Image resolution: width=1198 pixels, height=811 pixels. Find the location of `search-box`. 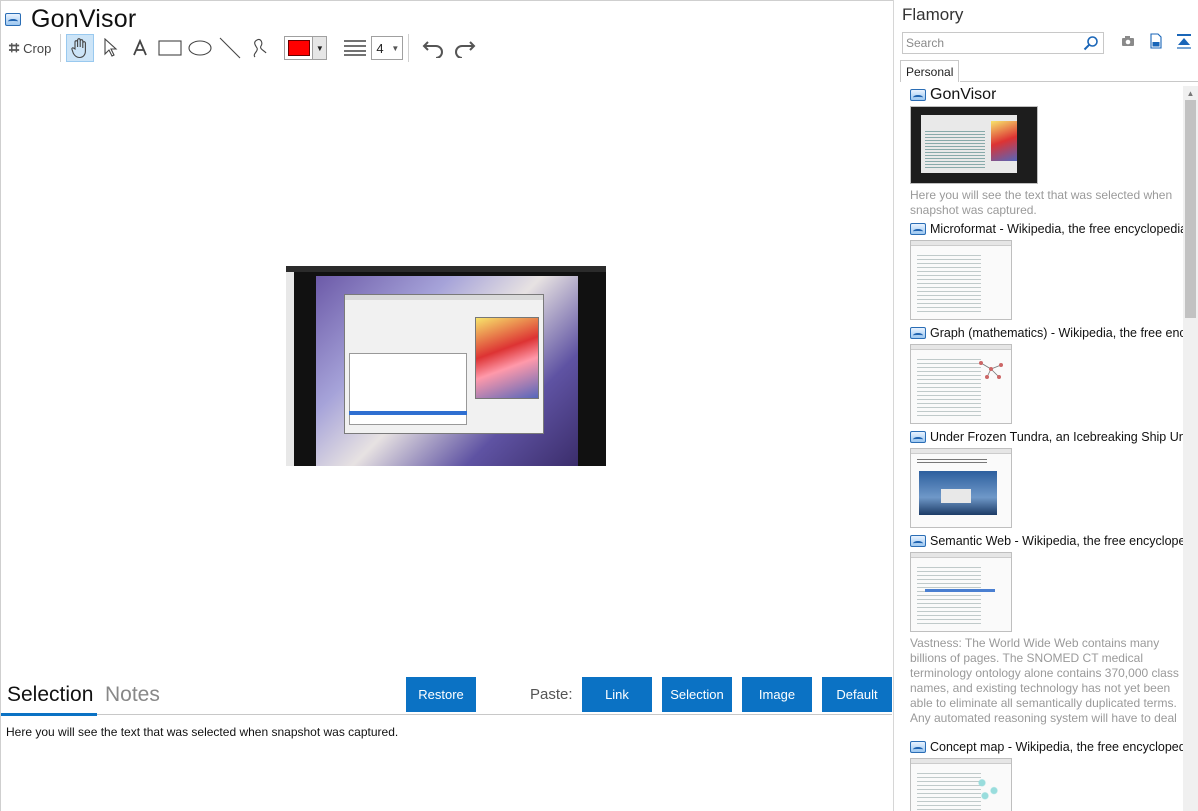

search-box is located at coordinates (1003, 43).